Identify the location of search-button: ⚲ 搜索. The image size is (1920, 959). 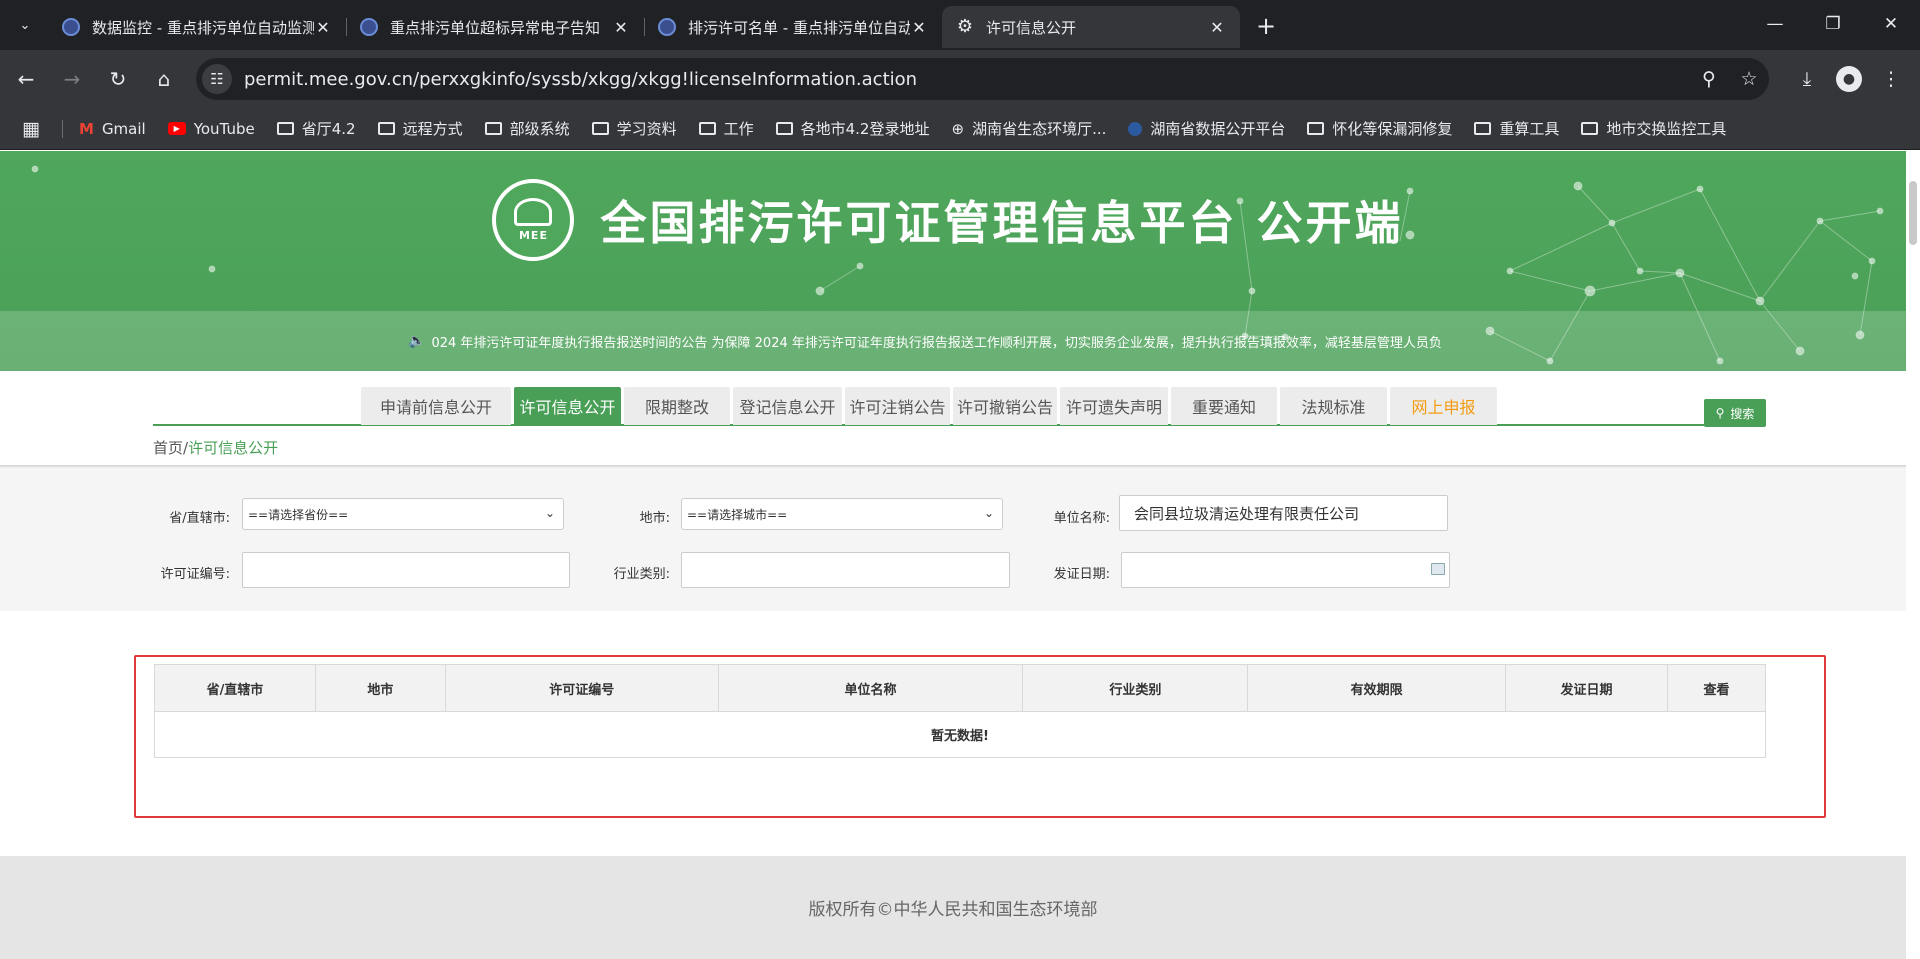
(1735, 413).